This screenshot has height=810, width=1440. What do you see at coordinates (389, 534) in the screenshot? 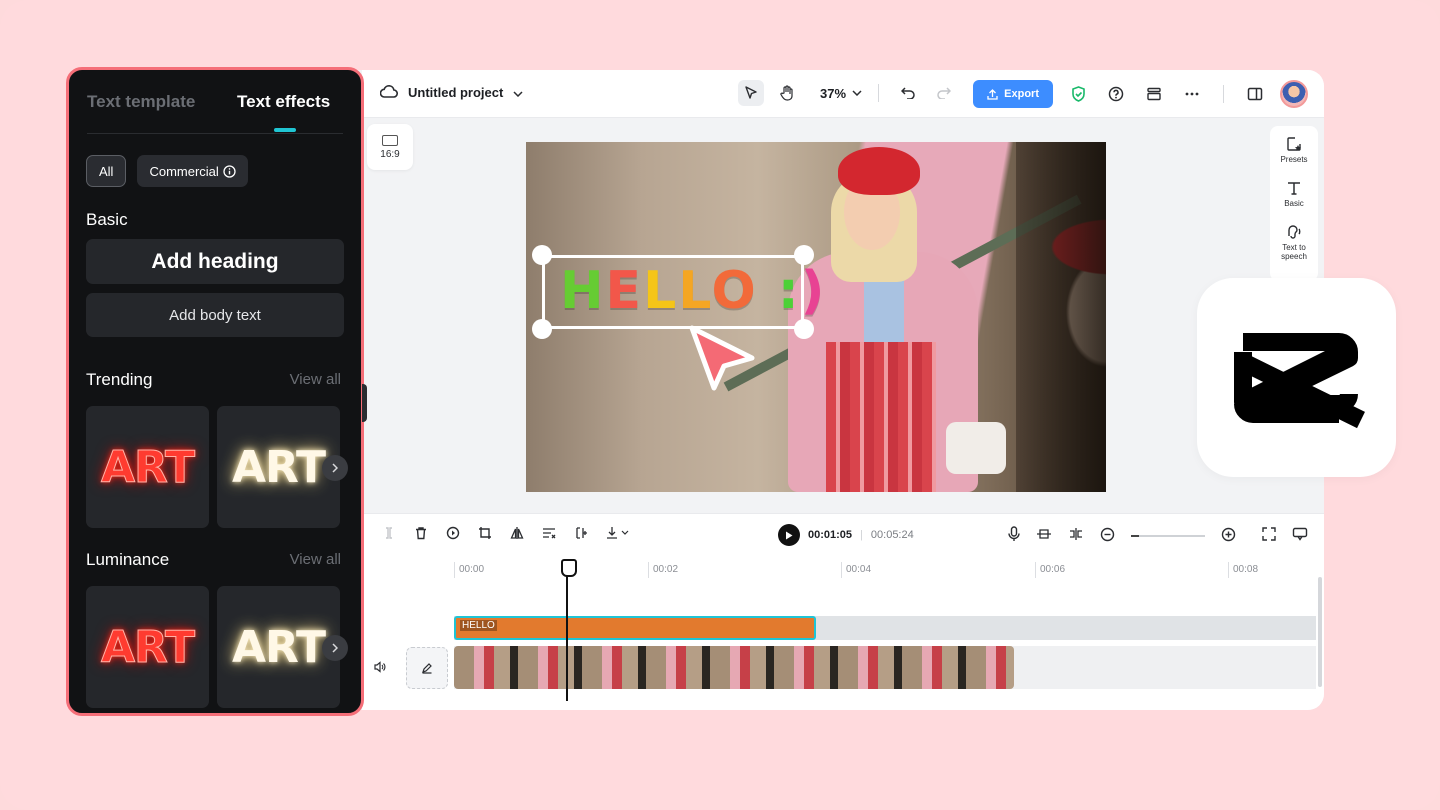
I see `split-icon` at bounding box center [389, 534].